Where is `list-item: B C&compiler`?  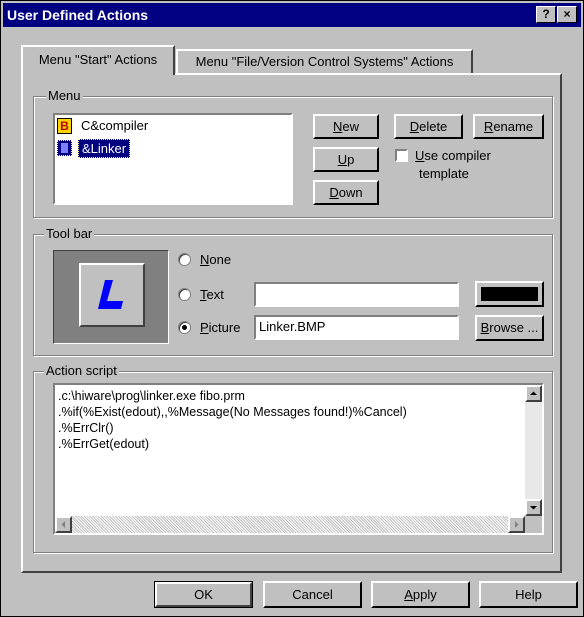 list-item: B C&compiler is located at coordinates (167, 126).